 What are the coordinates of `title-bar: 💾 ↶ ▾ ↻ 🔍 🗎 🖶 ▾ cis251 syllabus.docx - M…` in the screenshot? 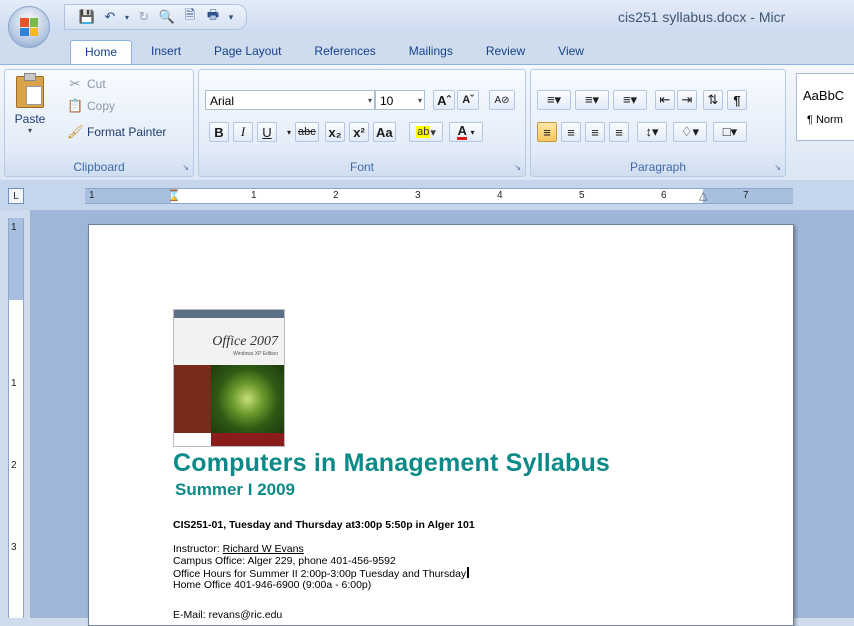 It's located at (427, 24).